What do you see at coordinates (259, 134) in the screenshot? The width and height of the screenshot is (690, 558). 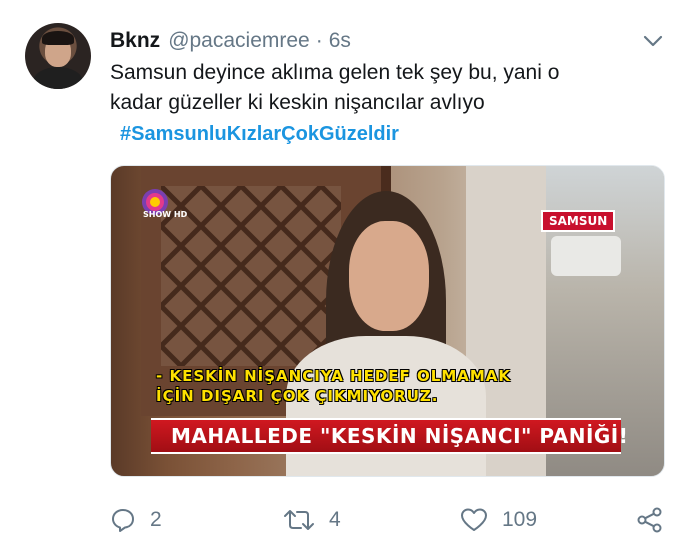 I see `hashtag-link: #SamsunluKızlarÇokGüzeldir` at bounding box center [259, 134].